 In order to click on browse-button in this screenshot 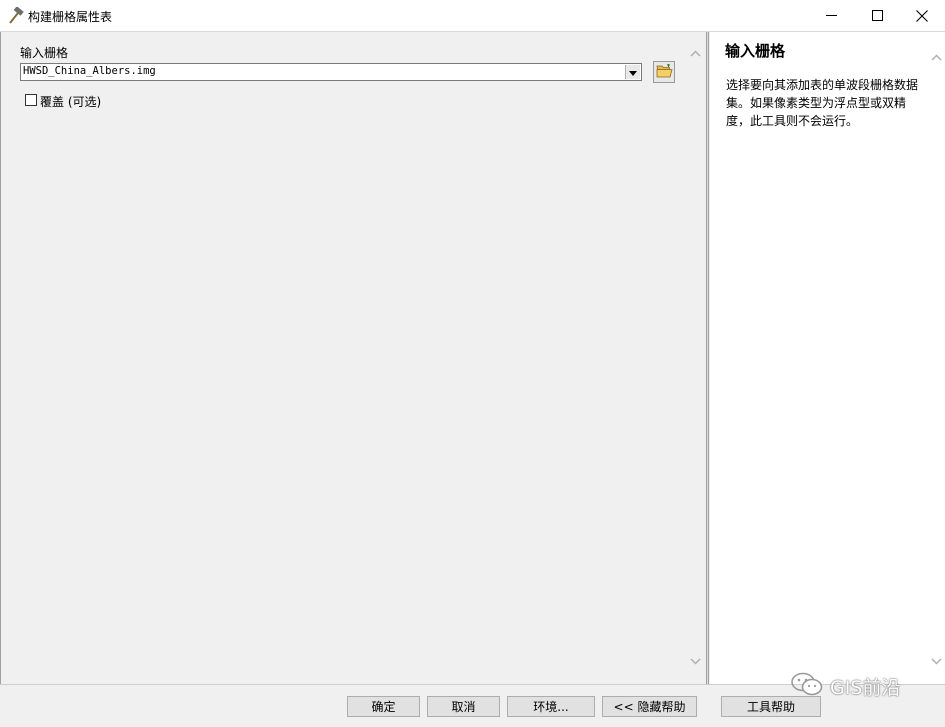, I will do `click(664, 72)`.